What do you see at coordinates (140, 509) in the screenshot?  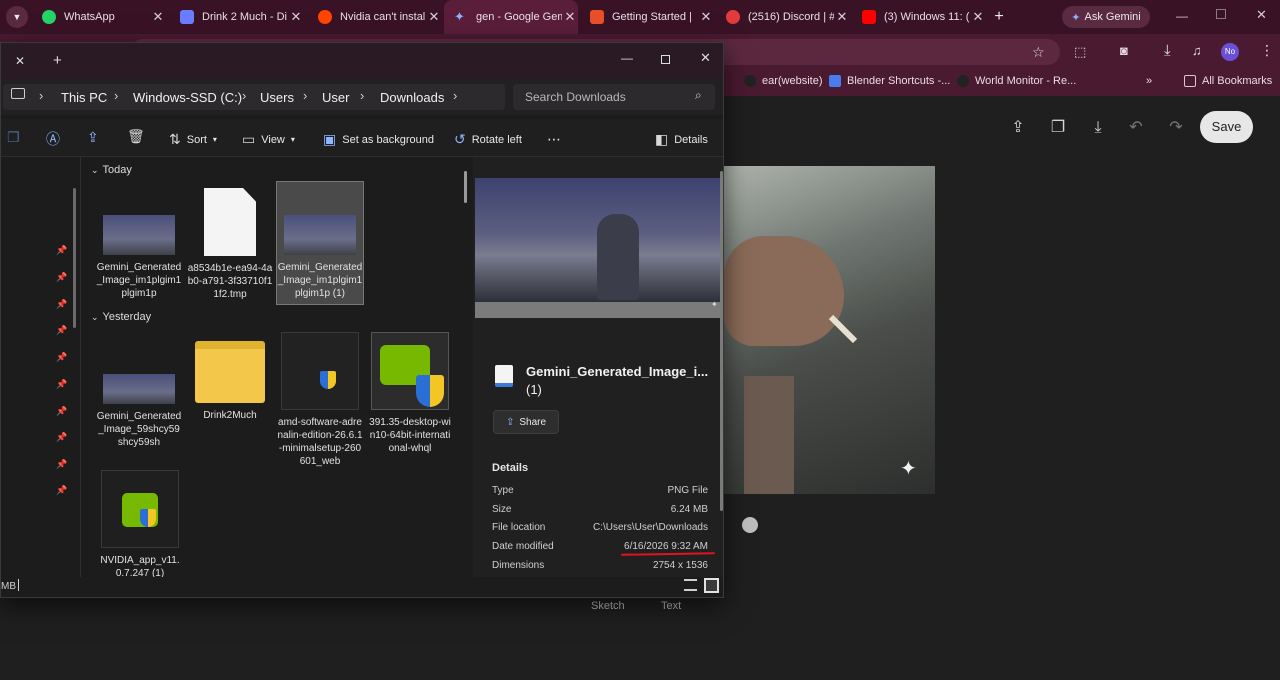 I see `nvidia-app-installer-icon` at bounding box center [140, 509].